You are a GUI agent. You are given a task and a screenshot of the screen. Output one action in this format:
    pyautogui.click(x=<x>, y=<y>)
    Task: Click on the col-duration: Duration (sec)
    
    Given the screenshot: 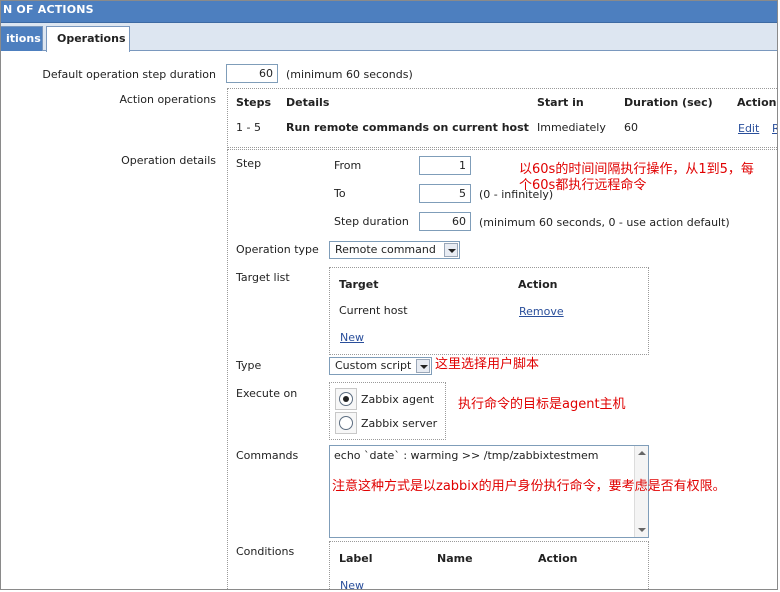 What is the action you would take?
    pyautogui.click(x=668, y=102)
    